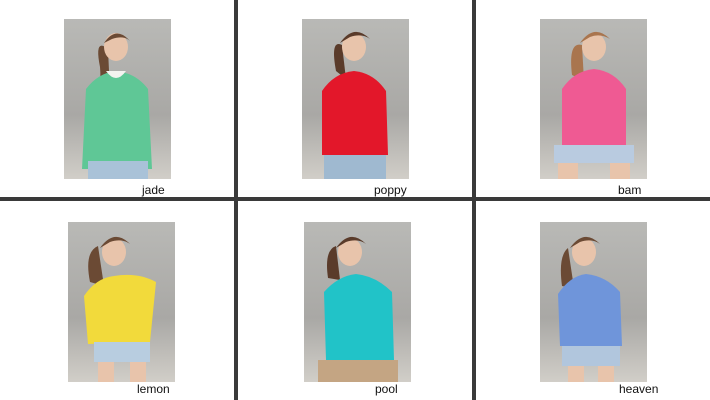 The width and height of the screenshot is (710, 400). What do you see at coordinates (153, 389) in the screenshot?
I see `product-name-label: lemon` at bounding box center [153, 389].